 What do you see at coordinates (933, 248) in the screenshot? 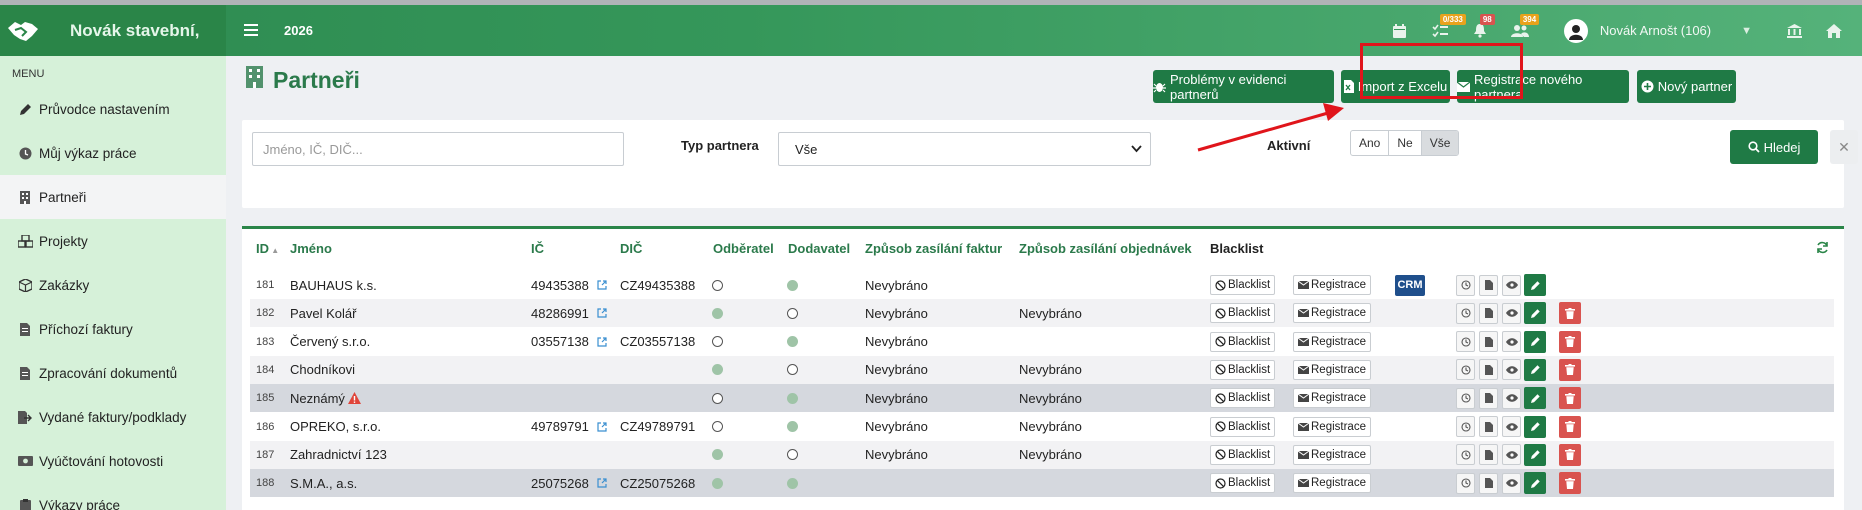
I see `column-header-invoice-delivery: Způsob zasílání faktur` at bounding box center [933, 248].